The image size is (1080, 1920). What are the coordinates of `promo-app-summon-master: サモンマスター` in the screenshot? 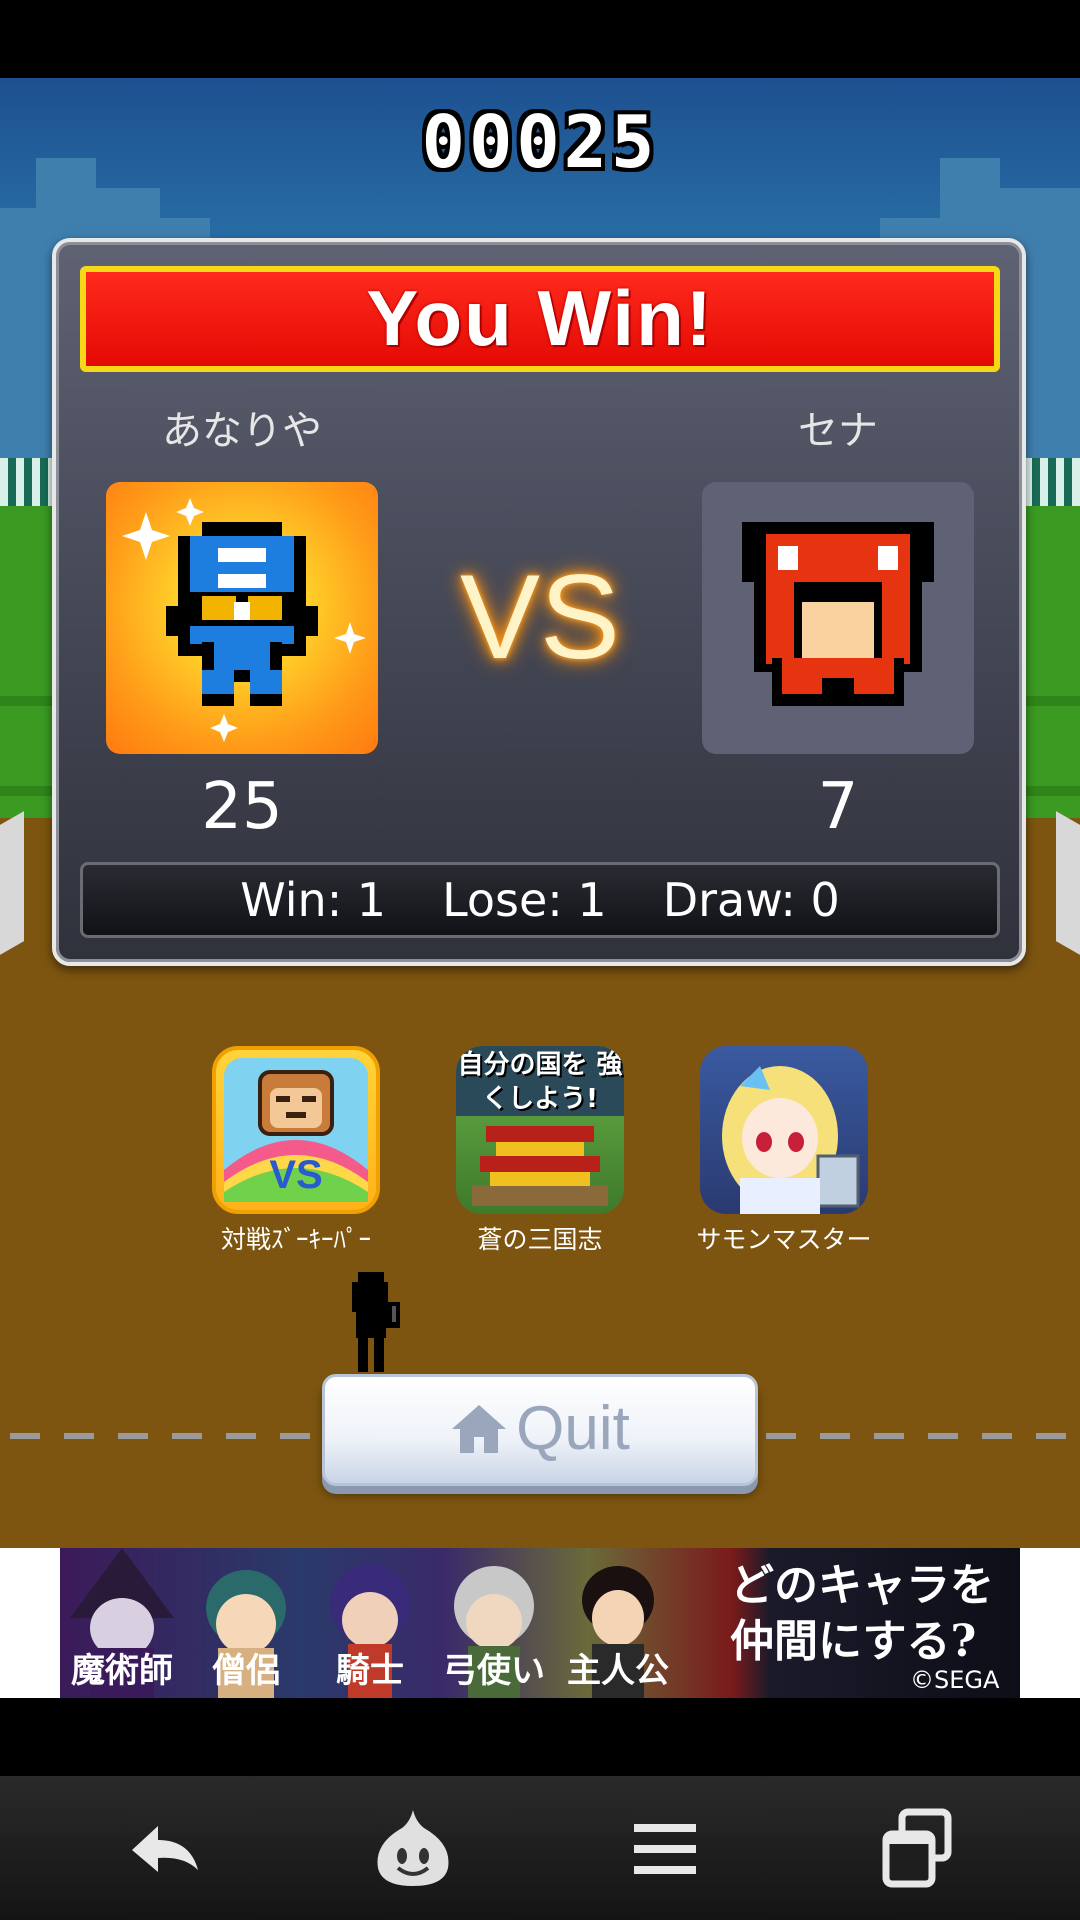 It's located at (784, 1151).